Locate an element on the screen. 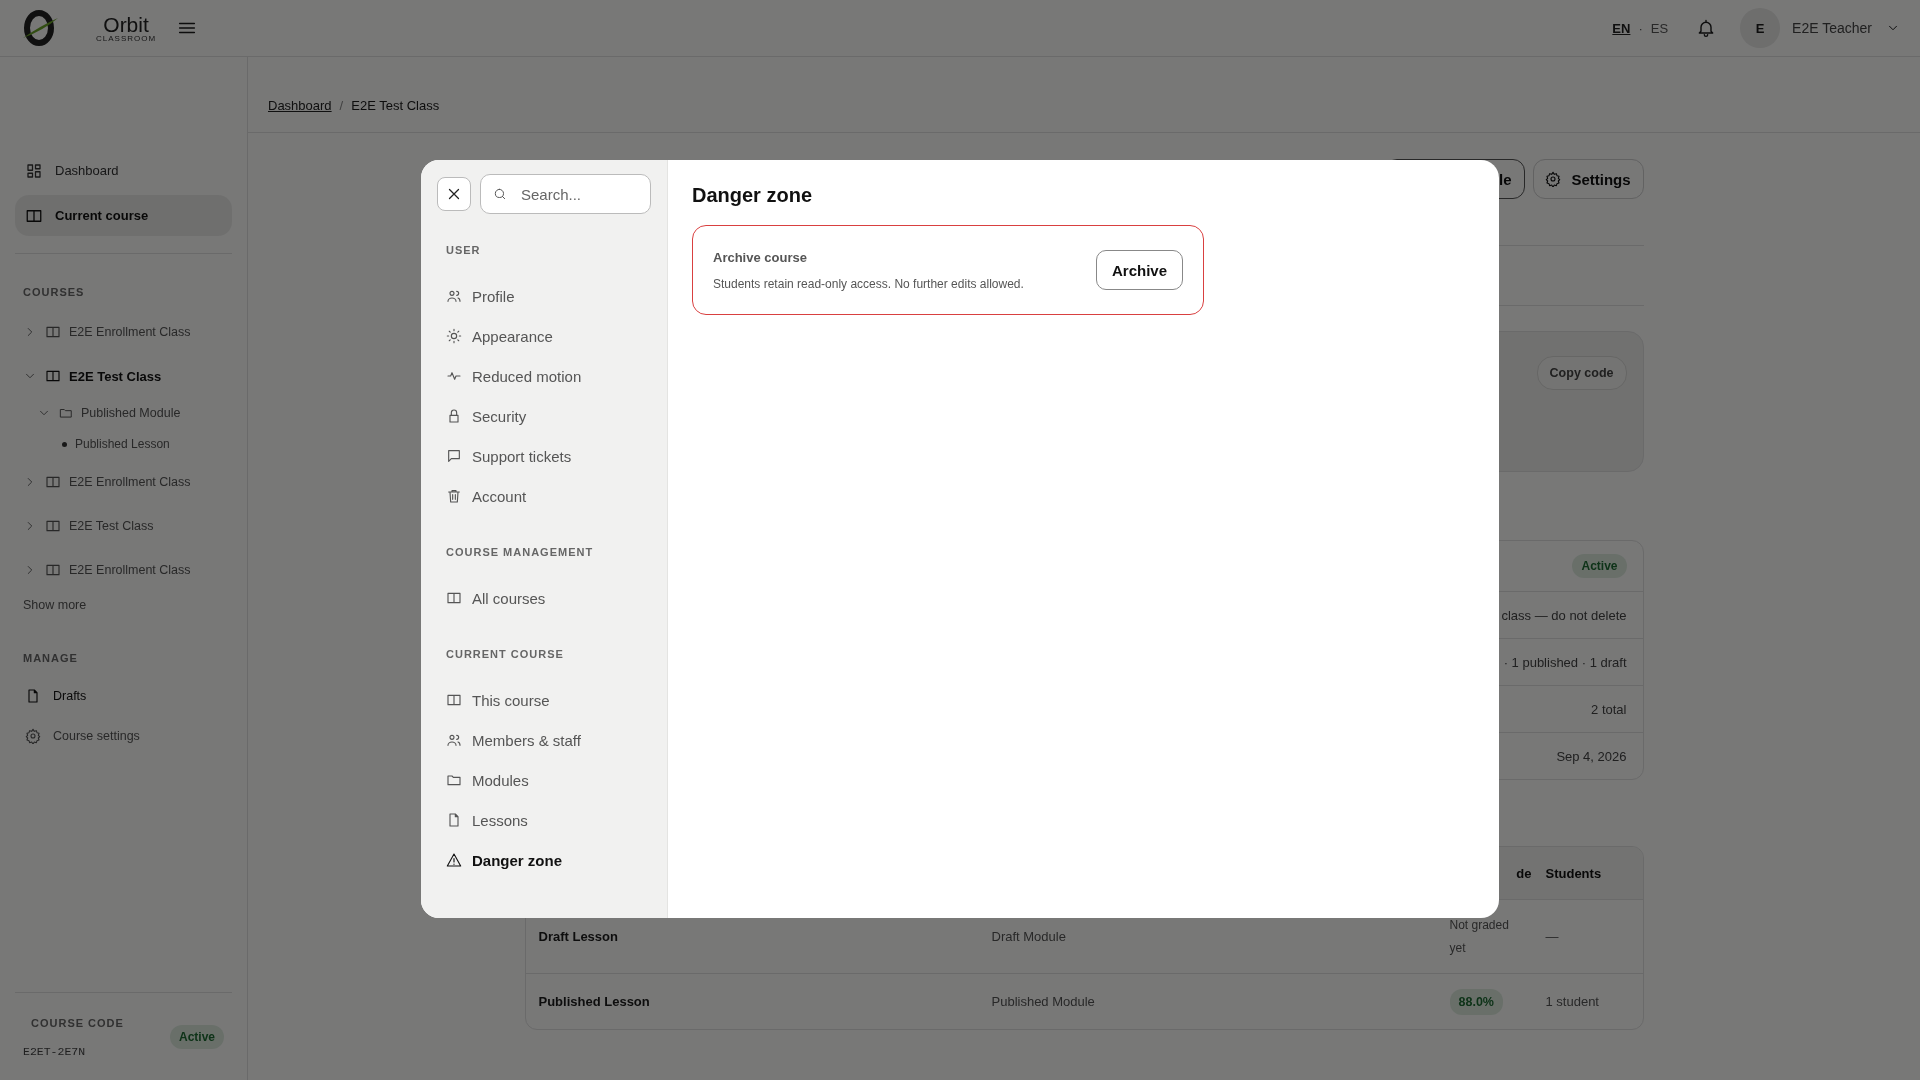 The image size is (1920, 1080). action-title: Archive course is located at coordinates (760, 257).